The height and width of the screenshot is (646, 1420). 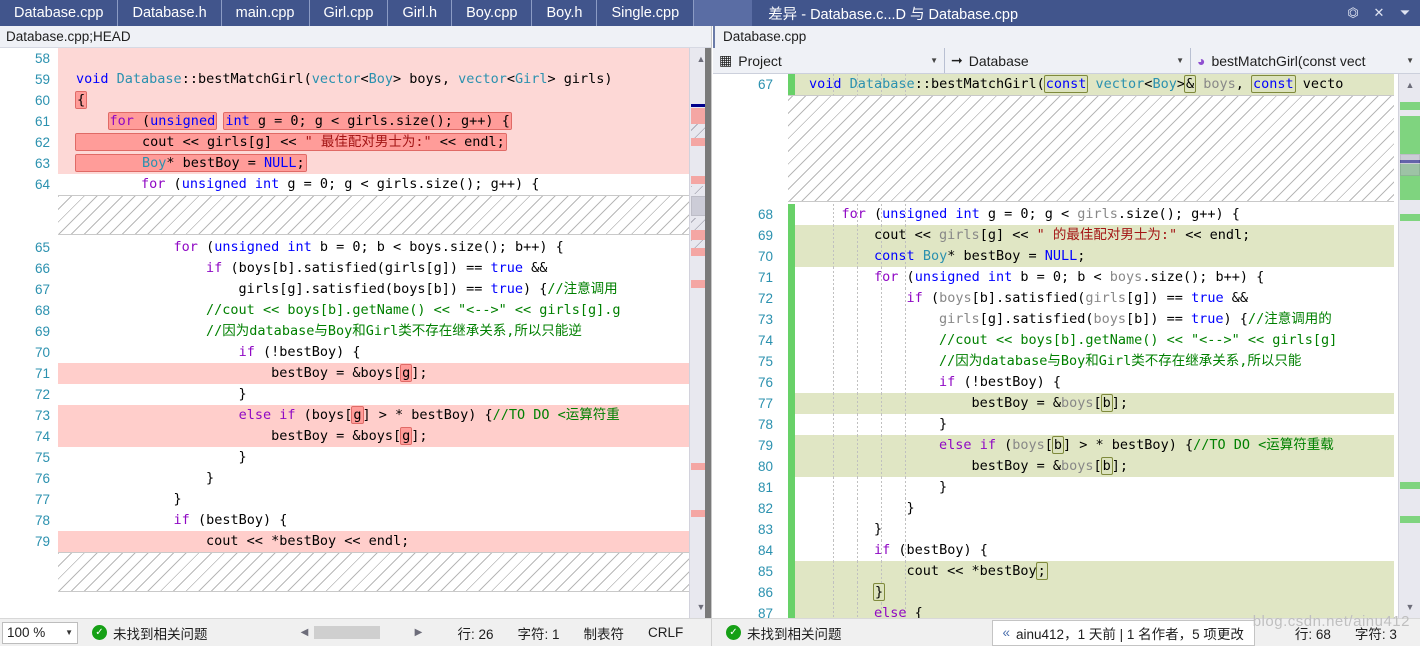 What do you see at coordinates (1409, 346) in the screenshot?
I see `right-vertical-scrollbar: ▲ ▼` at bounding box center [1409, 346].